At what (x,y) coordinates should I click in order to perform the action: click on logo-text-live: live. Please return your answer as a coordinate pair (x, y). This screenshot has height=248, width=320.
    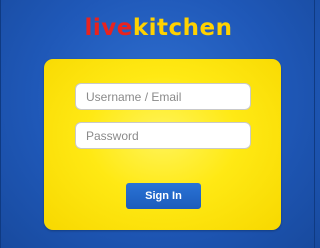
    Looking at the image, I should click on (108, 28).